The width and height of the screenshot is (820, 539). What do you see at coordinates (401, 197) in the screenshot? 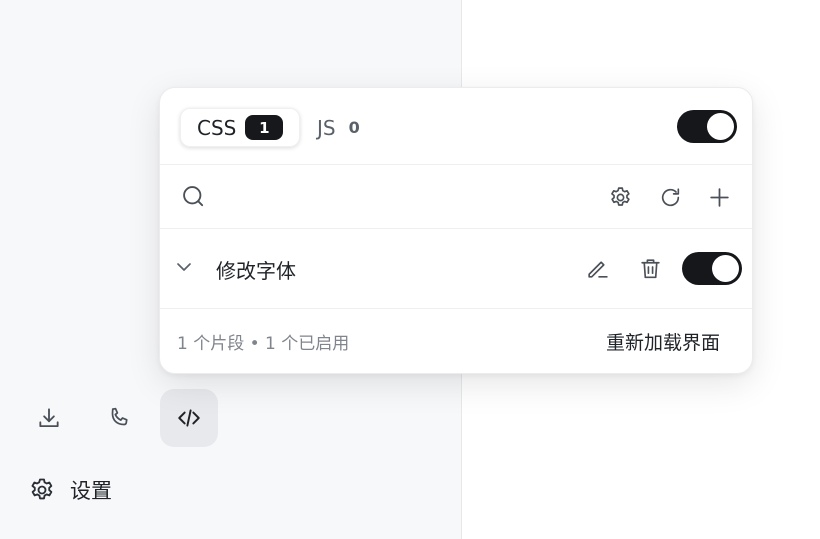
I see `search-input` at bounding box center [401, 197].